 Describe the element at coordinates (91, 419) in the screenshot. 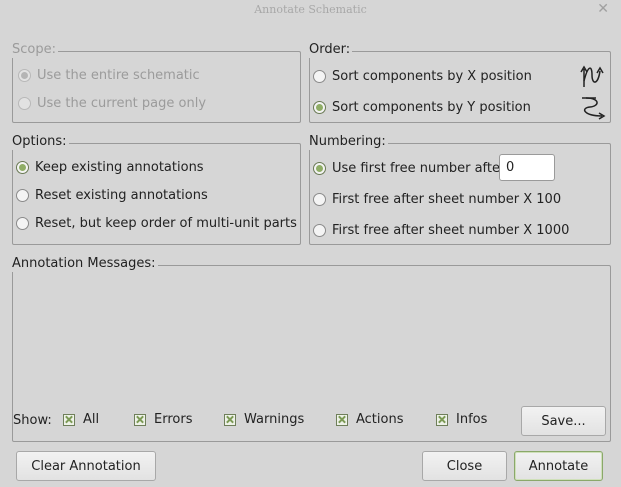

I see `filter-all-label: All` at that location.